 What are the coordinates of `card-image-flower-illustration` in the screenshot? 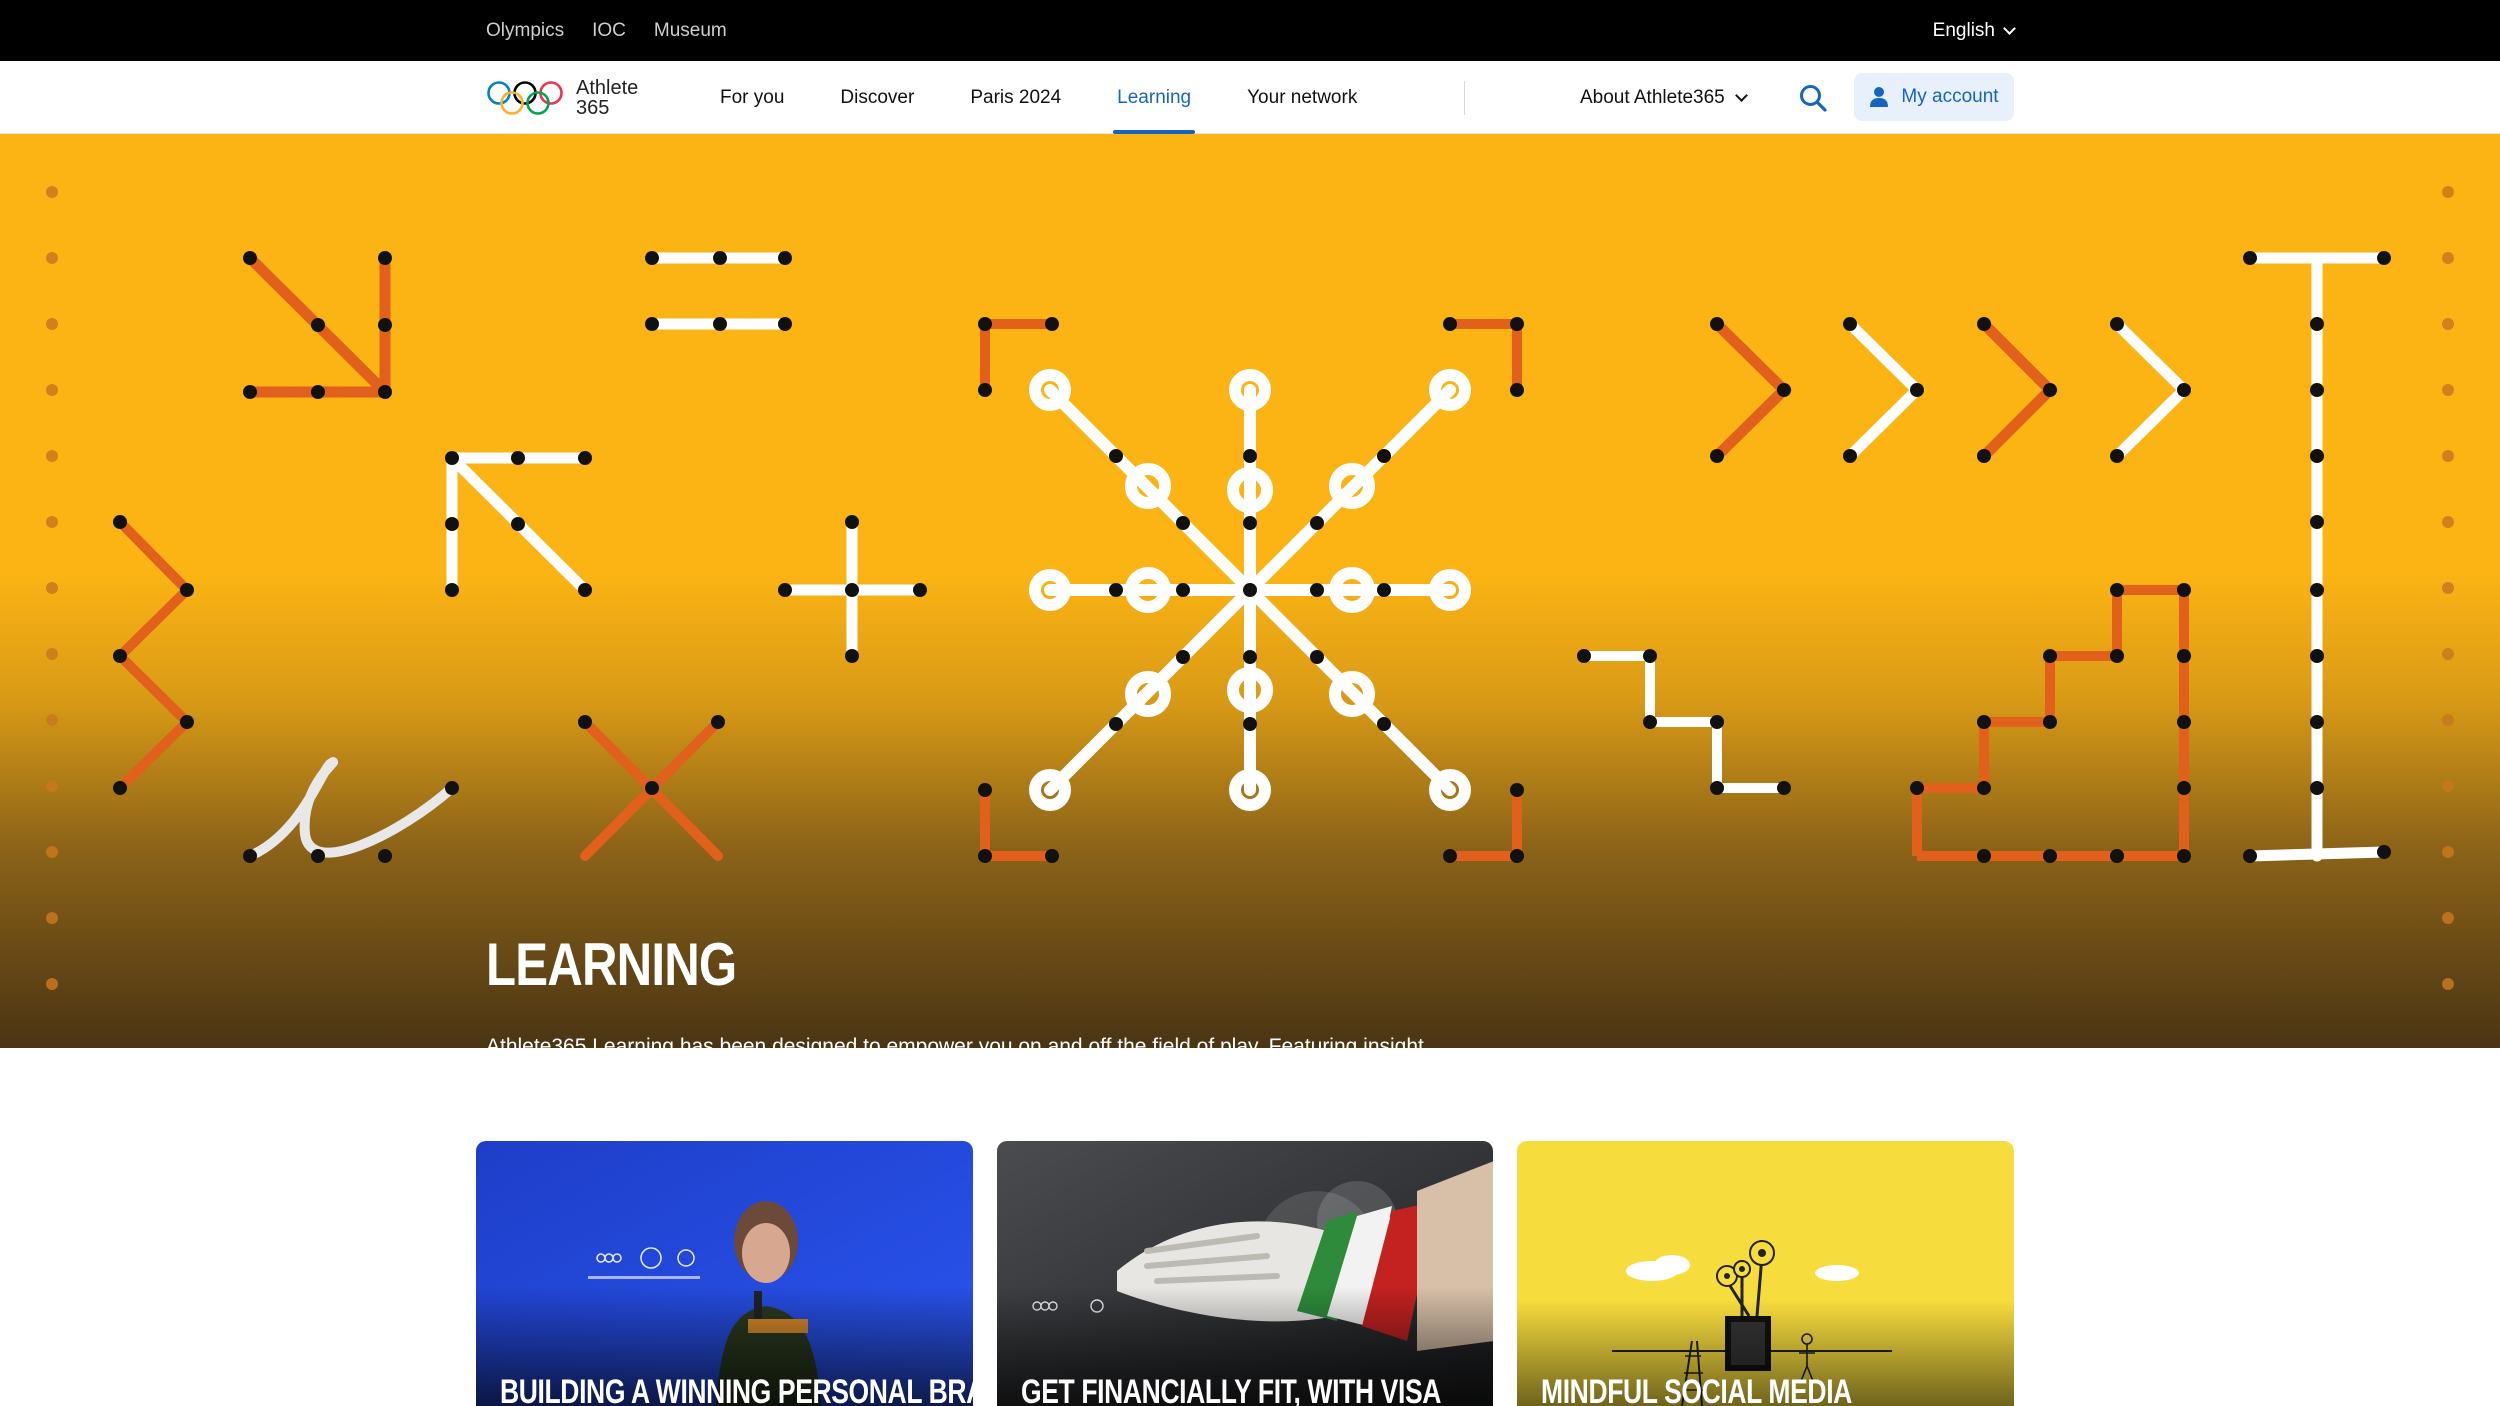 It's located at (1766, 1273).